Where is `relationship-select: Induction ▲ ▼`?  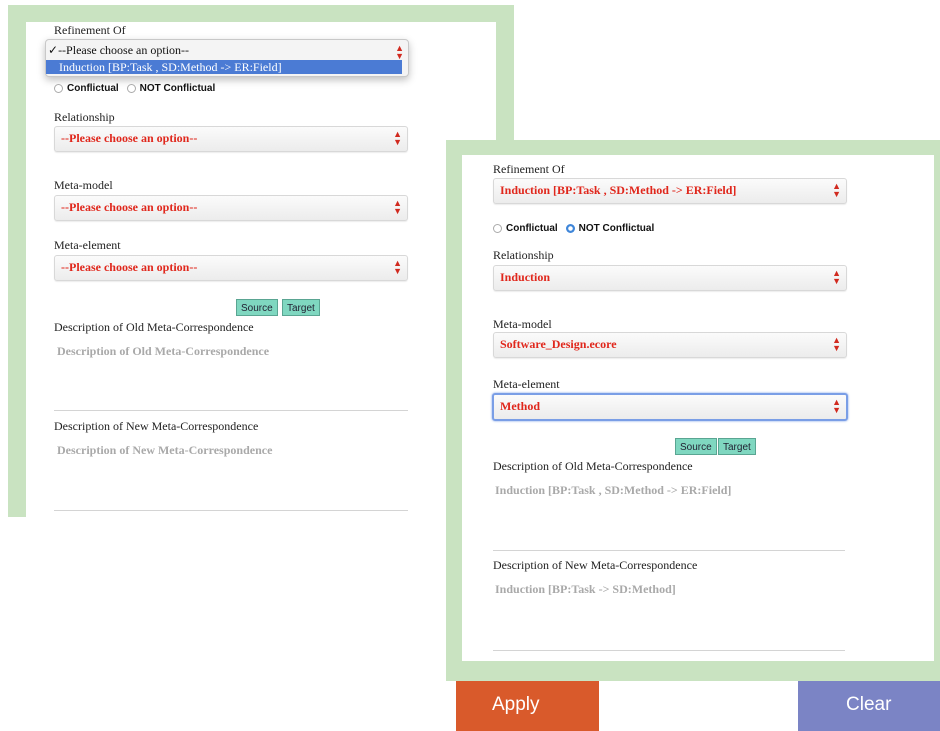
relationship-select: Induction ▲ ▼ is located at coordinates (670, 278).